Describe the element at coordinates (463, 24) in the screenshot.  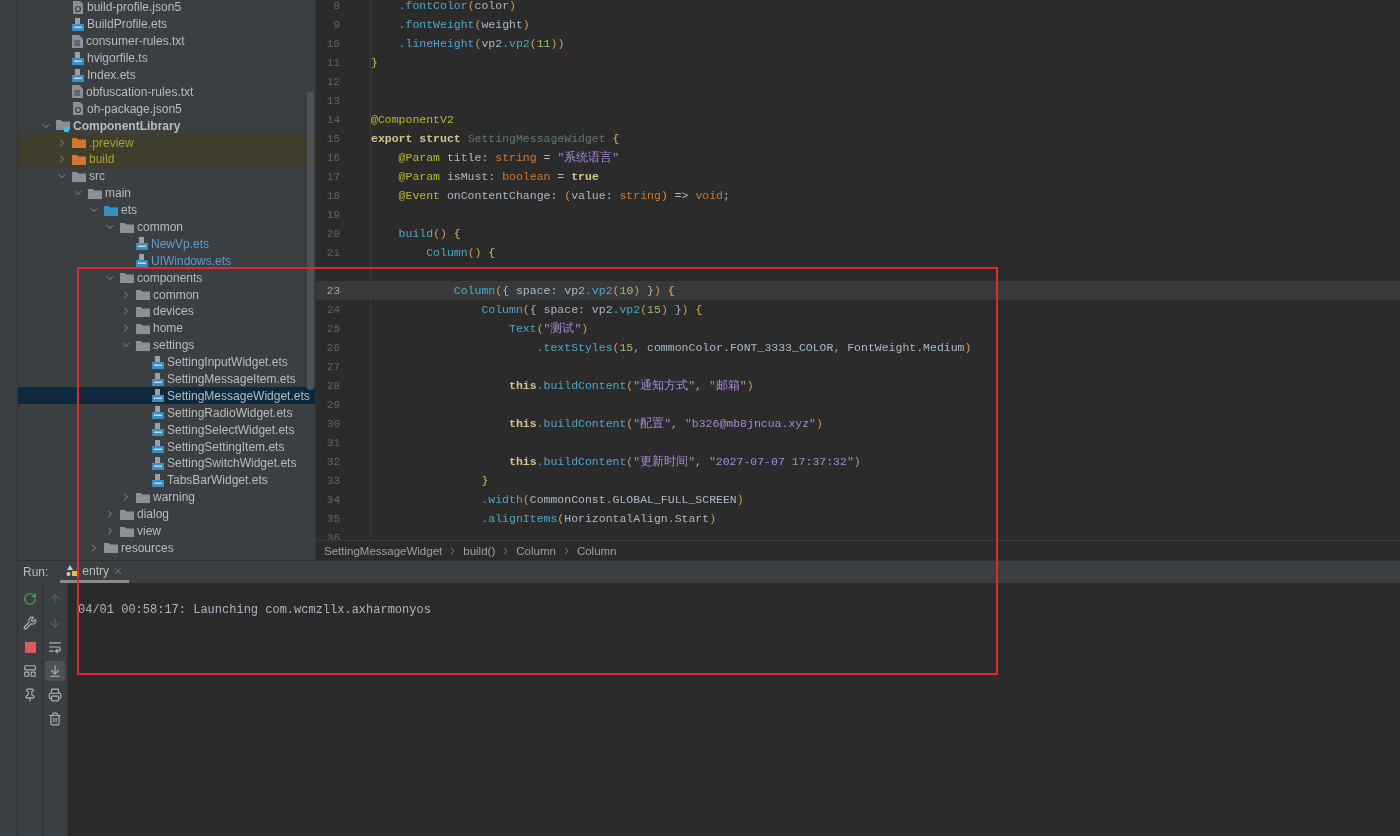
I see `code-line: .fontWeight(weight)` at that location.